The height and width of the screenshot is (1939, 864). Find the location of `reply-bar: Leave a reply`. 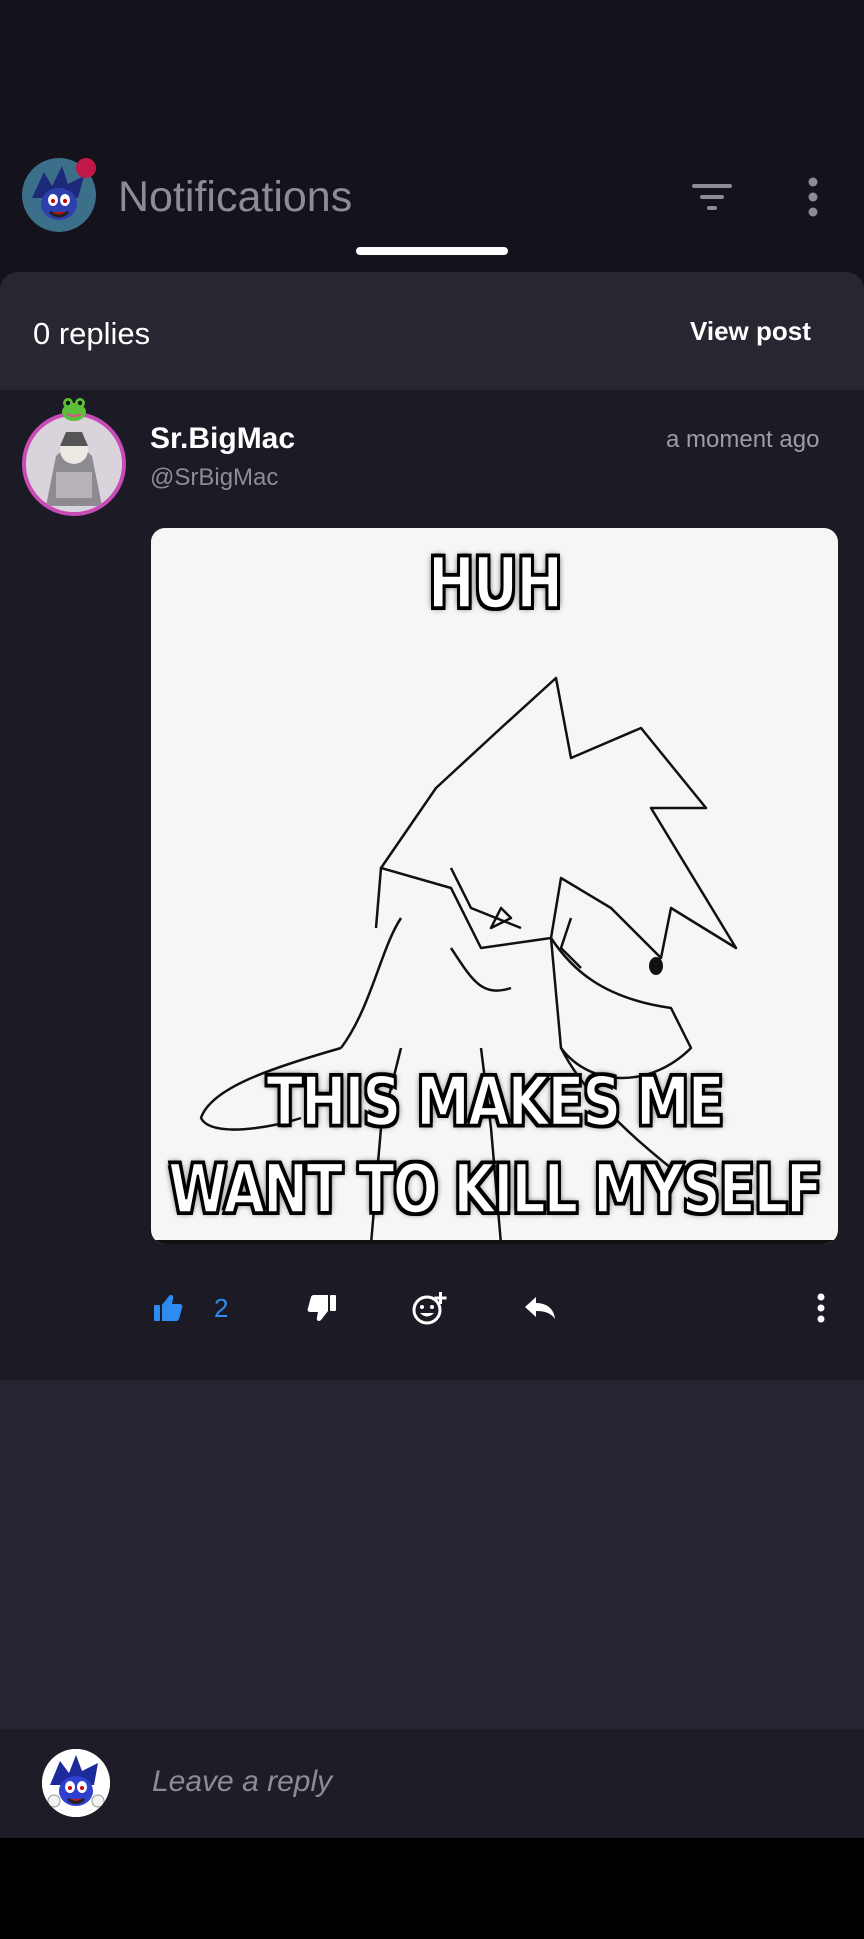

reply-bar: Leave a reply is located at coordinates (432, 1783).